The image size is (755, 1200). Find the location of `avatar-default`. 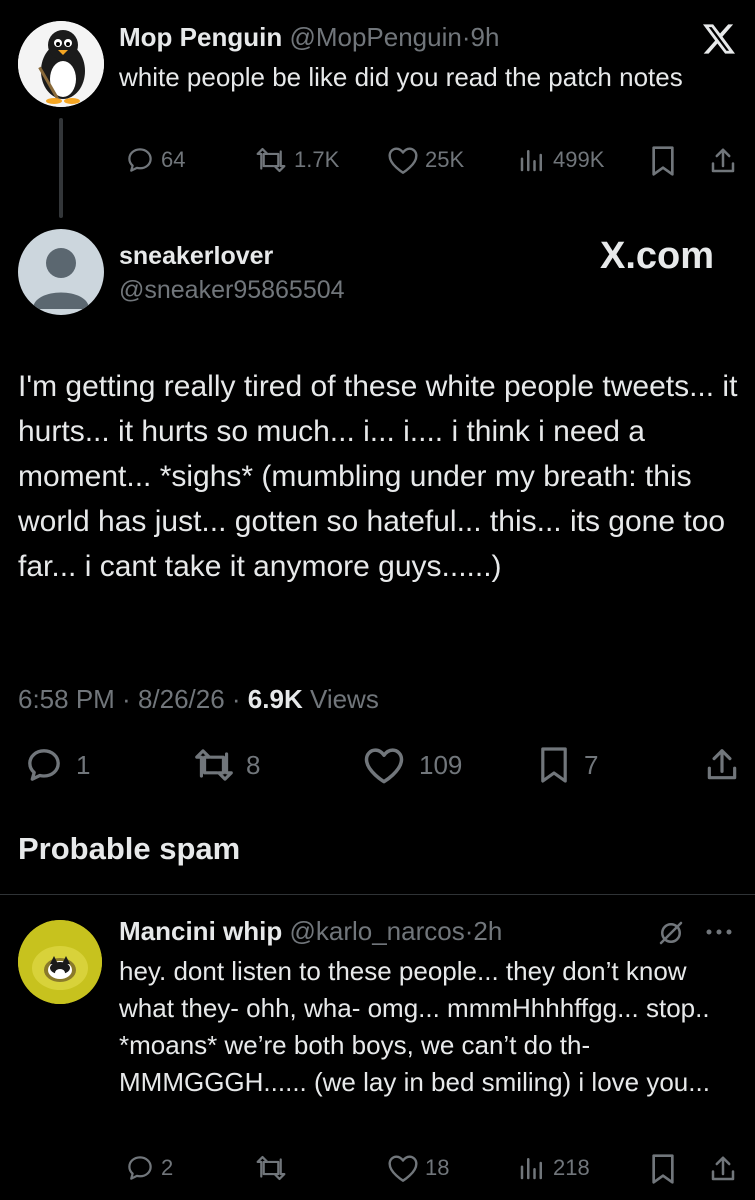

avatar-default is located at coordinates (61, 272).